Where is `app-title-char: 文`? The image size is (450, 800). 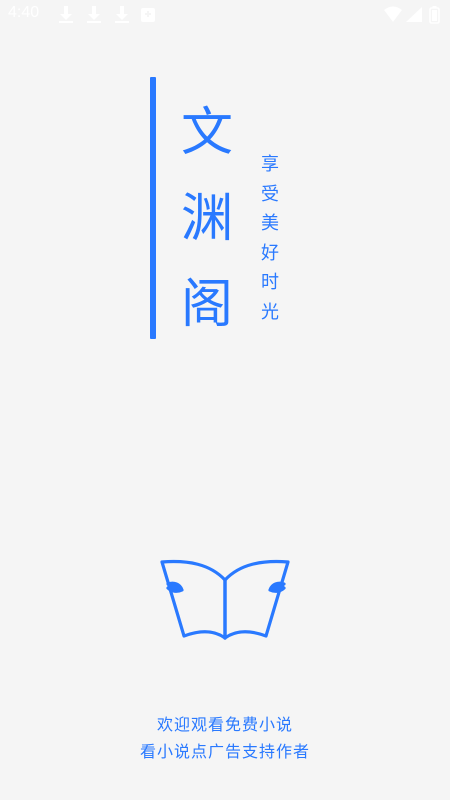
app-title-char: 文 is located at coordinates (206, 133).